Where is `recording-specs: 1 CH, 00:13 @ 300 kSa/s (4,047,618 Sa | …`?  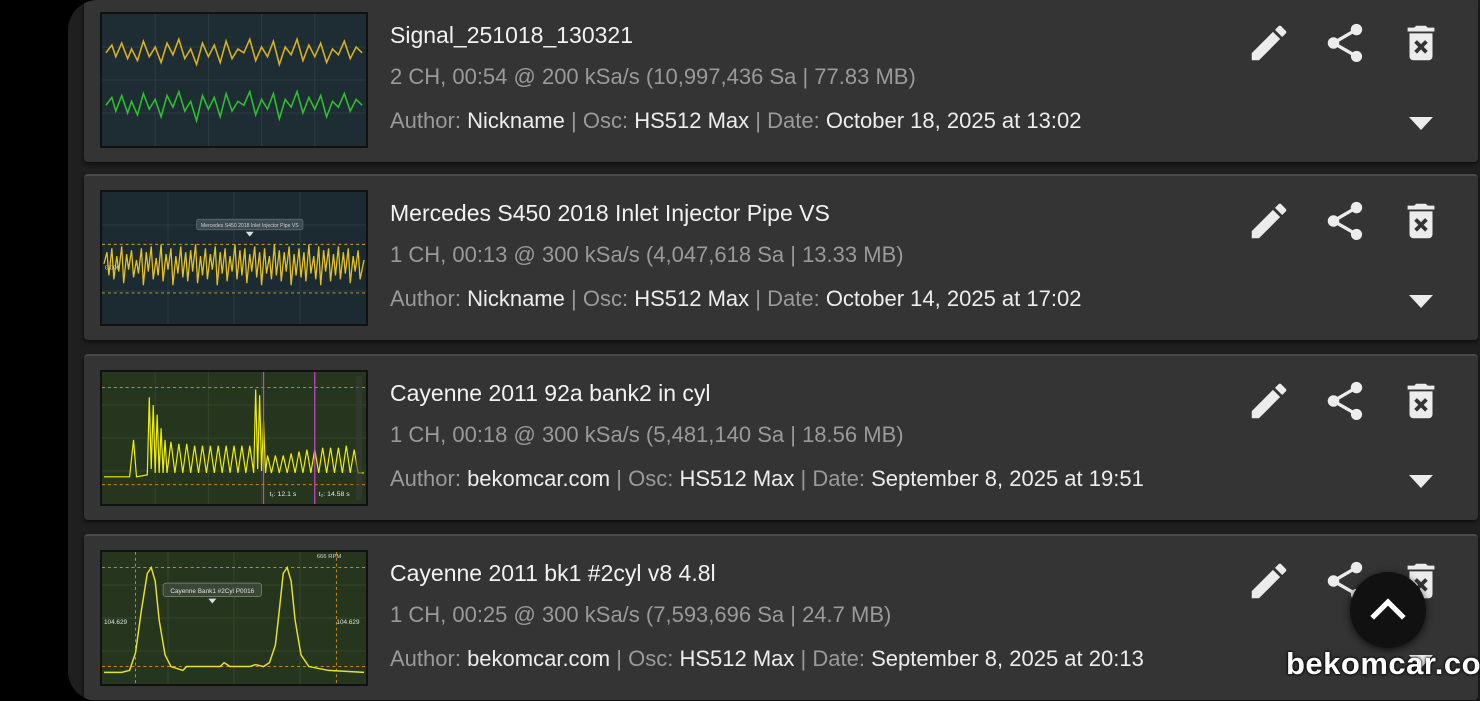 recording-specs: 1 CH, 00:13 @ 300 kSa/s (4,047,618 Sa | … is located at coordinates (647, 254).